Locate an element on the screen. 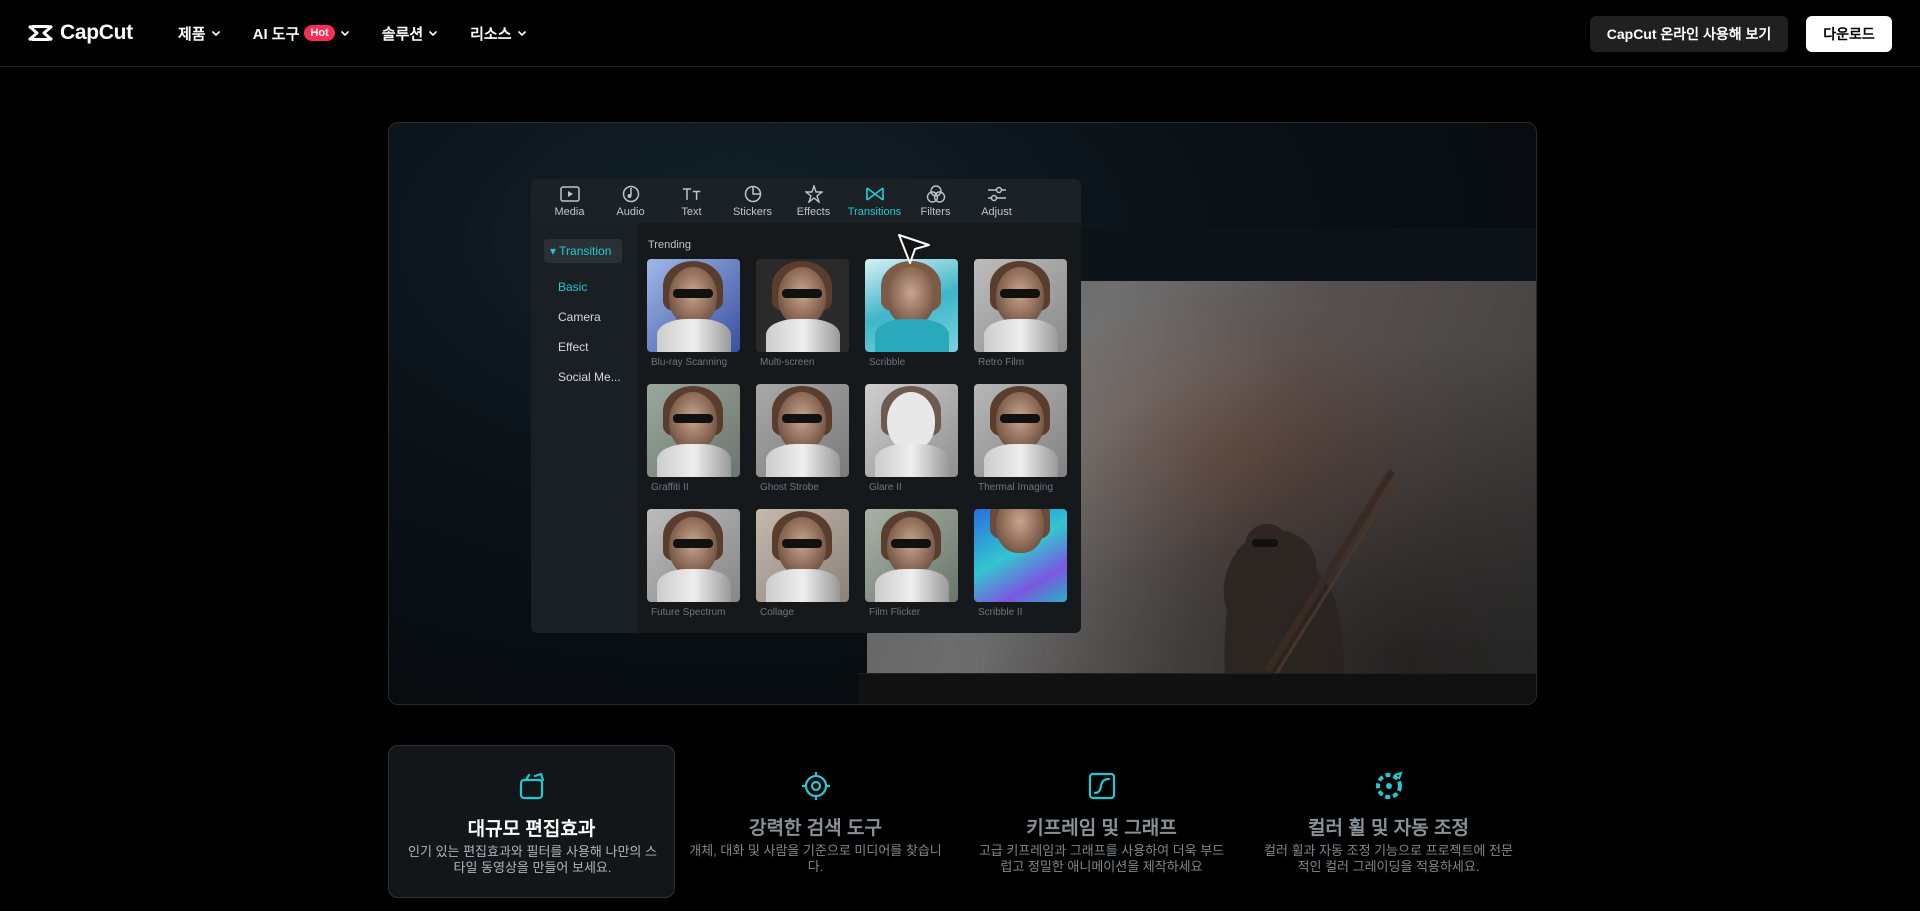 The height and width of the screenshot is (911, 1920). tab-label: Transitions is located at coordinates (874, 212).